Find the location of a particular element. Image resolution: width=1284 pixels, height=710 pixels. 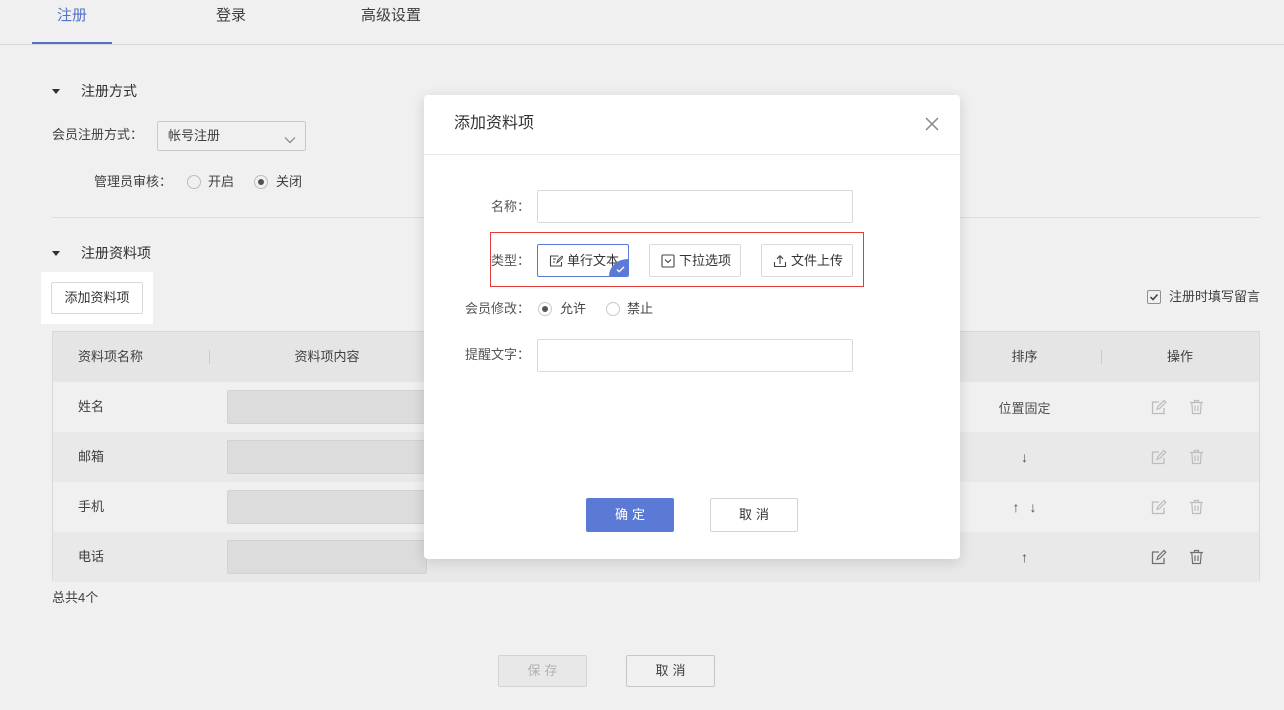

member-edit-deny-radio is located at coordinates (613, 309).